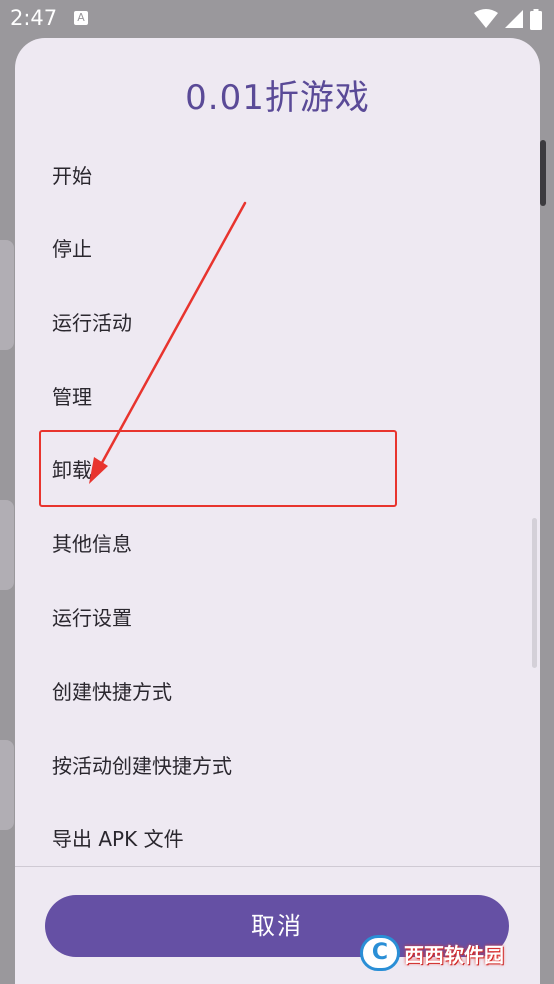 This screenshot has width=554, height=984. What do you see at coordinates (380, 953) in the screenshot?
I see `watermark-logo: C` at bounding box center [380, 953].